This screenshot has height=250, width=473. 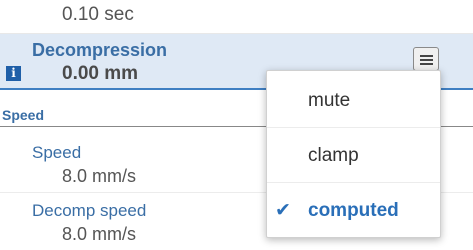 What do you see at coordinates (99, 234) in the screenshot?
I see `decomp-speed-value: 8.0 mm/s` at bounding box center [99, 234].